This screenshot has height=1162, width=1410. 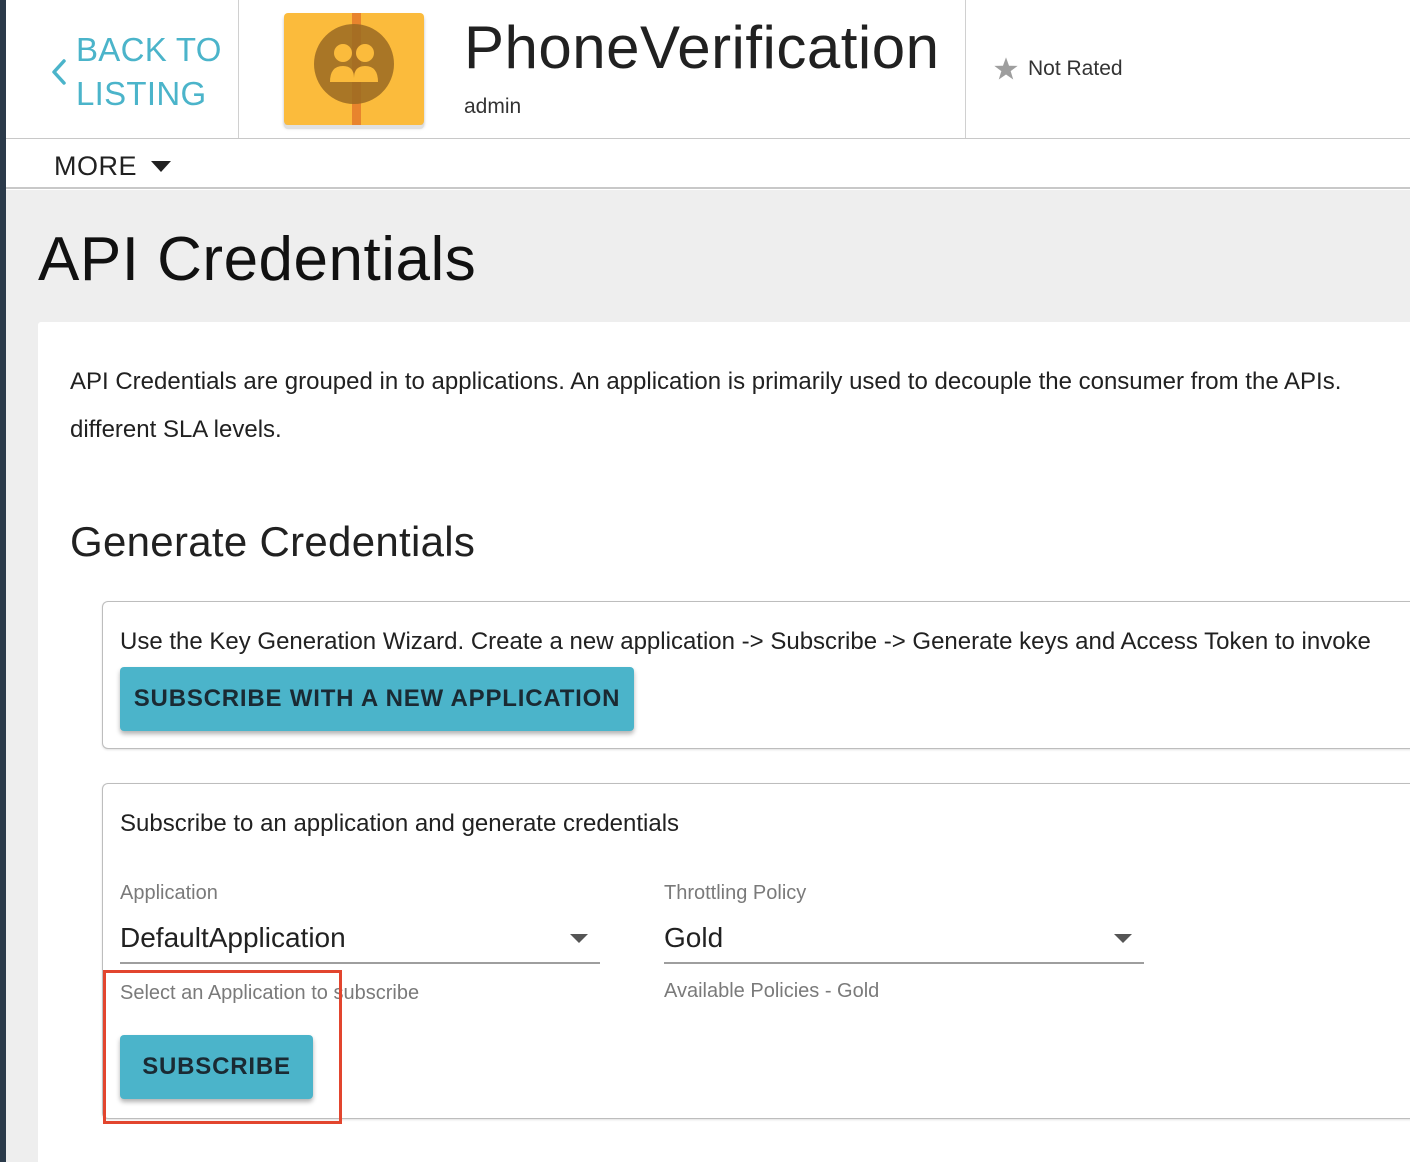 What do you see at coordinates (377, 699) in the screenshot?
I see `subscribe-new-application-button: SUBSCRIBE WITH A NEW APPLICATION` at bounding box center [377, 699].